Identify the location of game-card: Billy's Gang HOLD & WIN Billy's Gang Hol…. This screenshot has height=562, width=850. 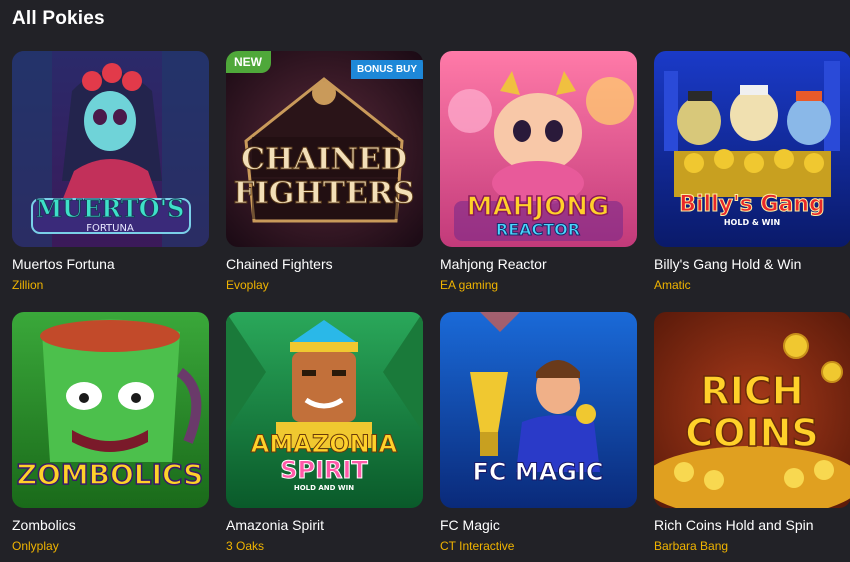
(752, 181).